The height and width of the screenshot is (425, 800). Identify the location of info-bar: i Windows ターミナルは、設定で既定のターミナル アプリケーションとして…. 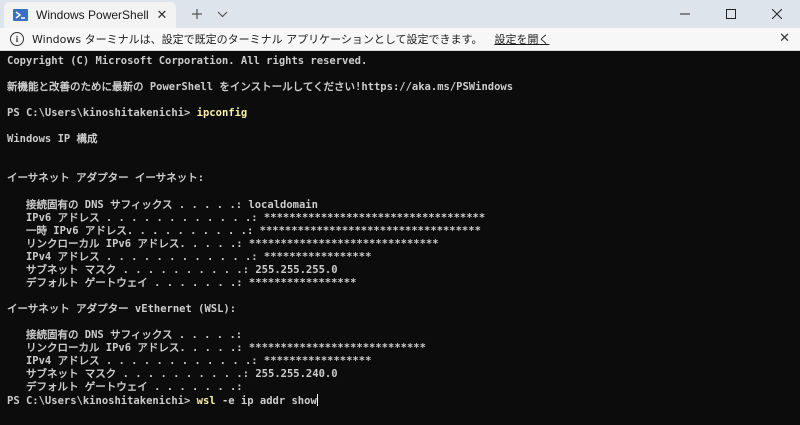
(400, 39).